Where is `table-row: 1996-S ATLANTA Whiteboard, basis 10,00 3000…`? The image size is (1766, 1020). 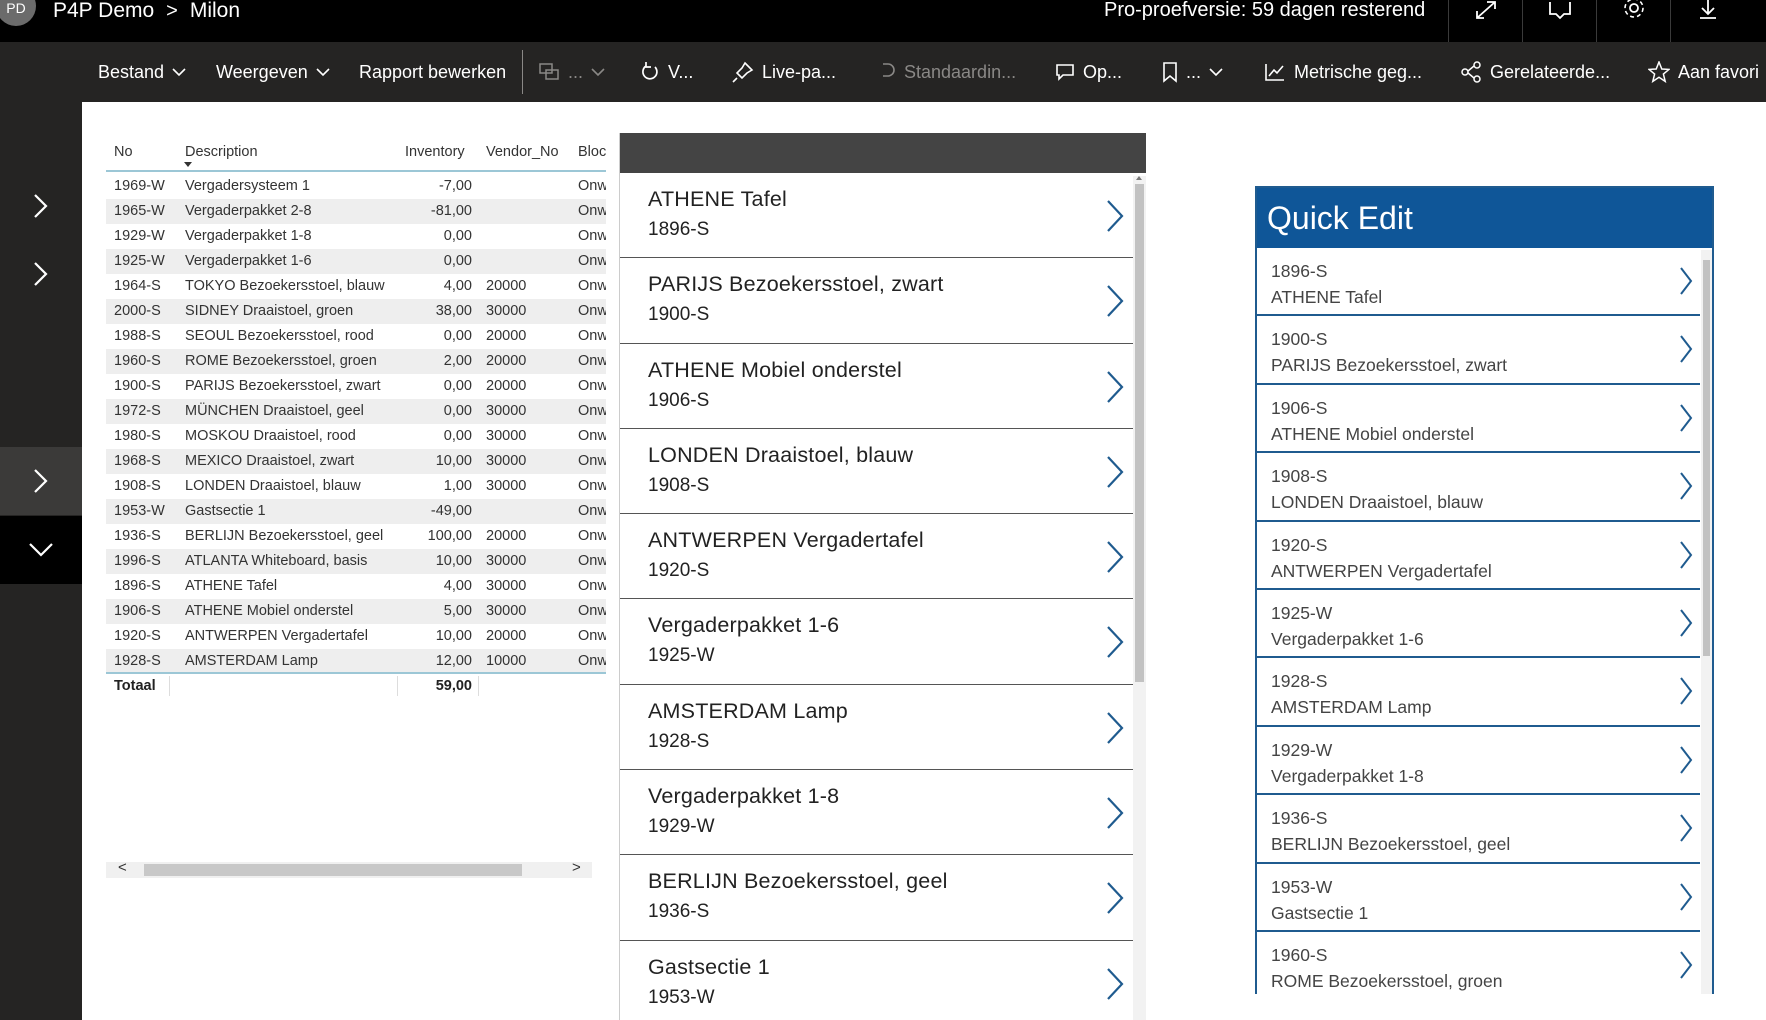 table-row: 1996-S ATLANTA Whiteboard, basis 10,00 3000… is located at coordinates (356, 561).